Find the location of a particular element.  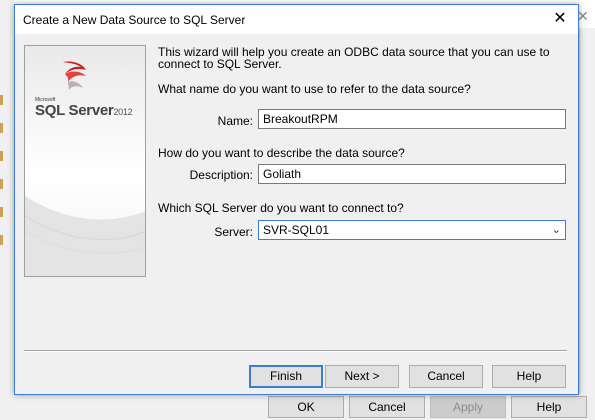

logo-wordmark: SQL Server2012 is located at coordinates (84, 110).